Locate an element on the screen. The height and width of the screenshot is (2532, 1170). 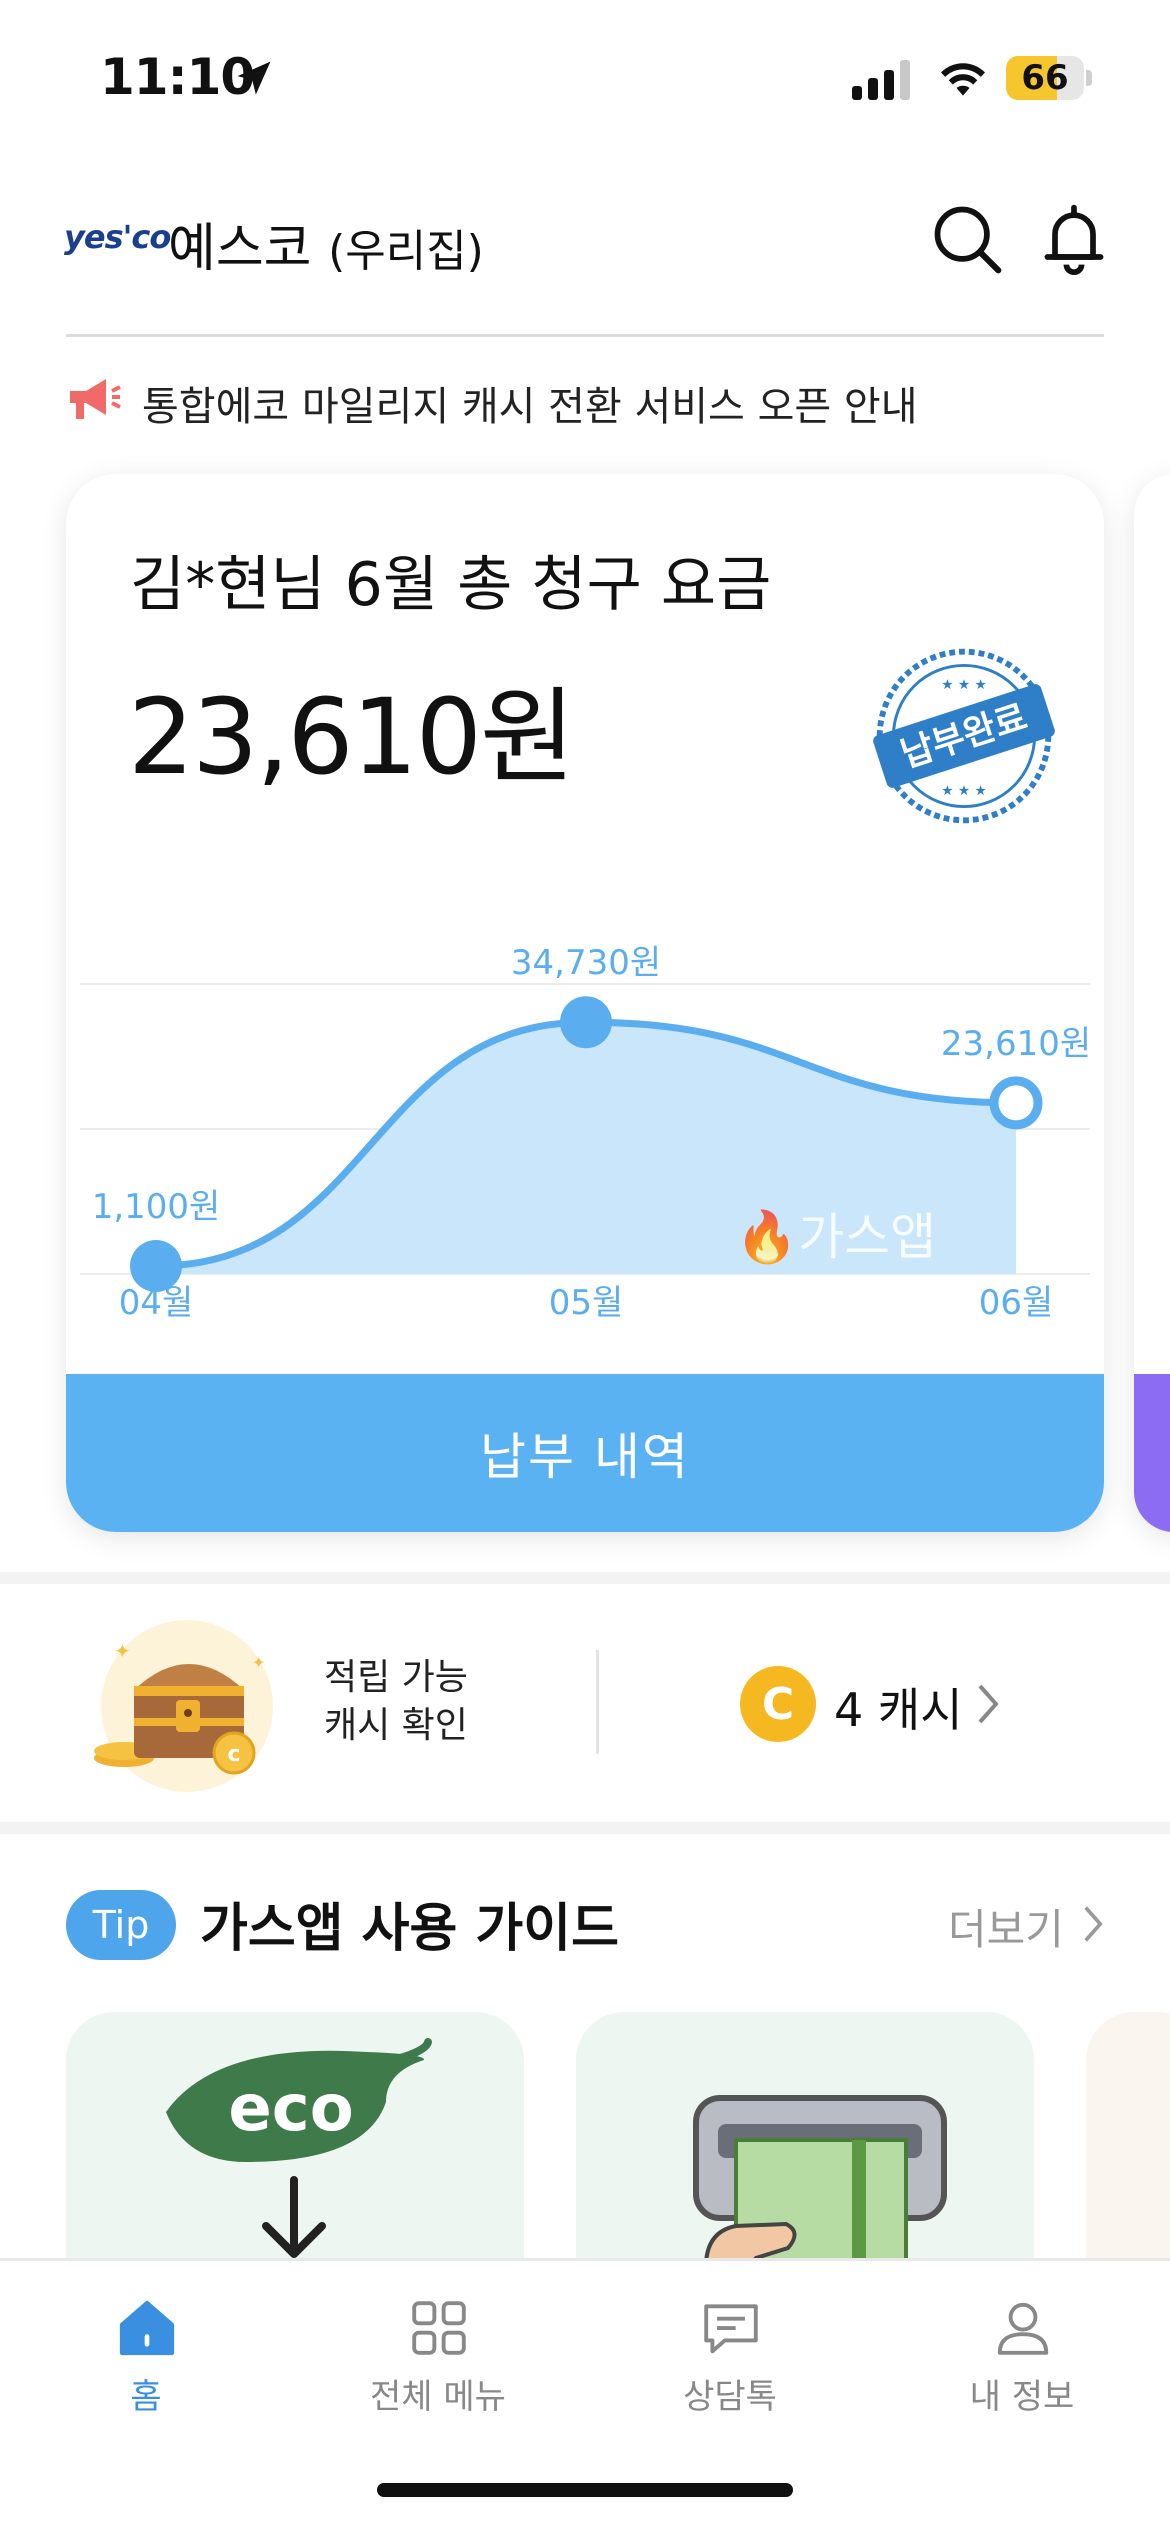
brand-title: 예스코 is located at coordinates (240, 249).